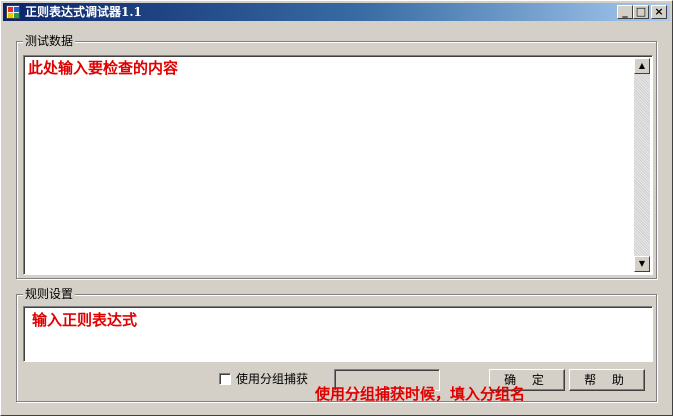 This screenshot has width=673, height=416. Describe the element at coordinates (10, 9) in the screenshot. I see `app-icon-red-square` at that location.